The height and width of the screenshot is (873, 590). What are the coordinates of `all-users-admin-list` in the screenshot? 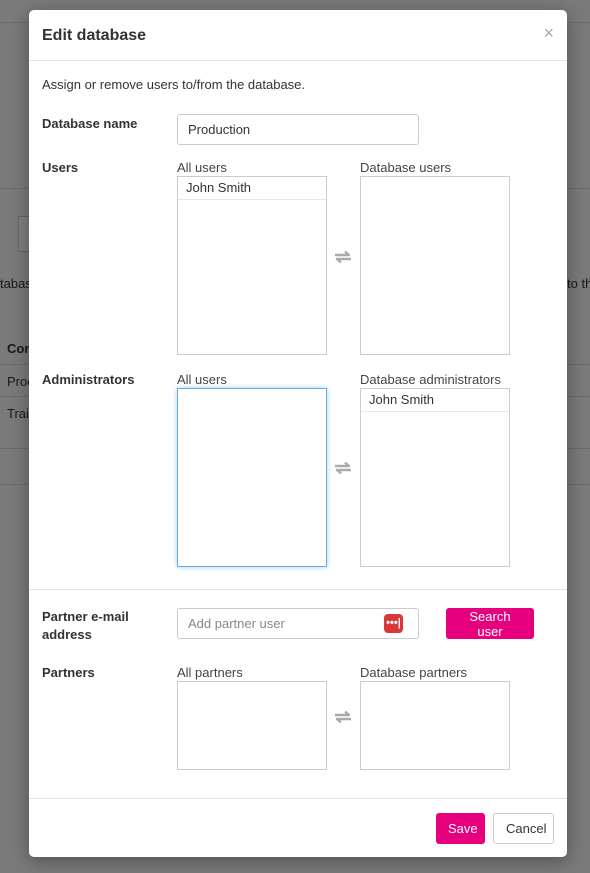 It's located at (252, 477).